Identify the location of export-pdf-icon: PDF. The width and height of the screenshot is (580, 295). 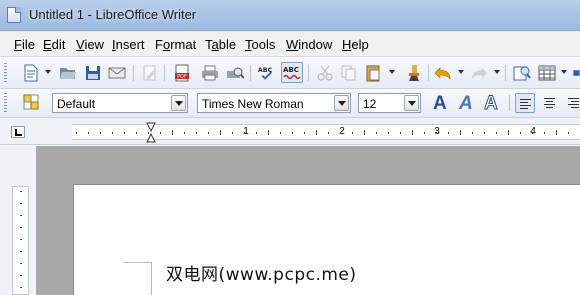
(182, 73).